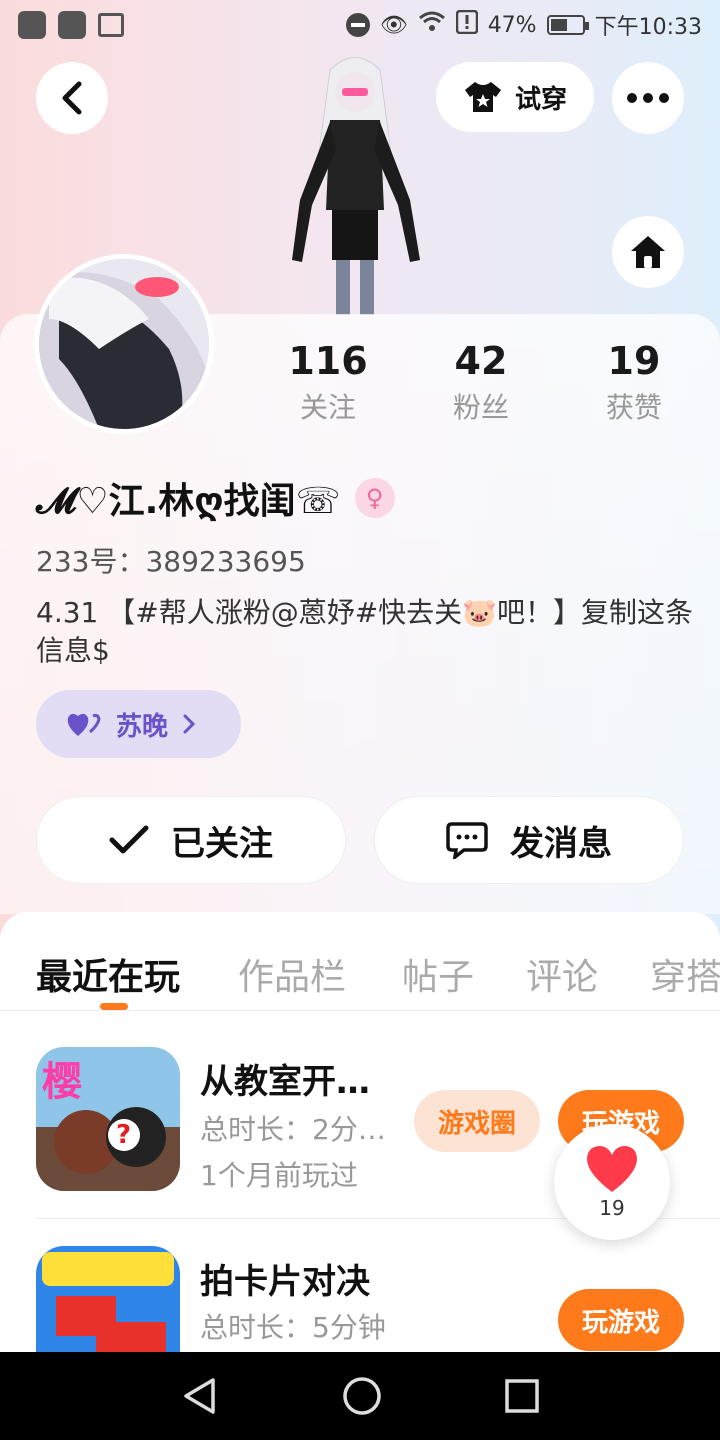 This screenshot has height=1440, width=720. I want to click on clock: 下午10:33, so click(648, 27).